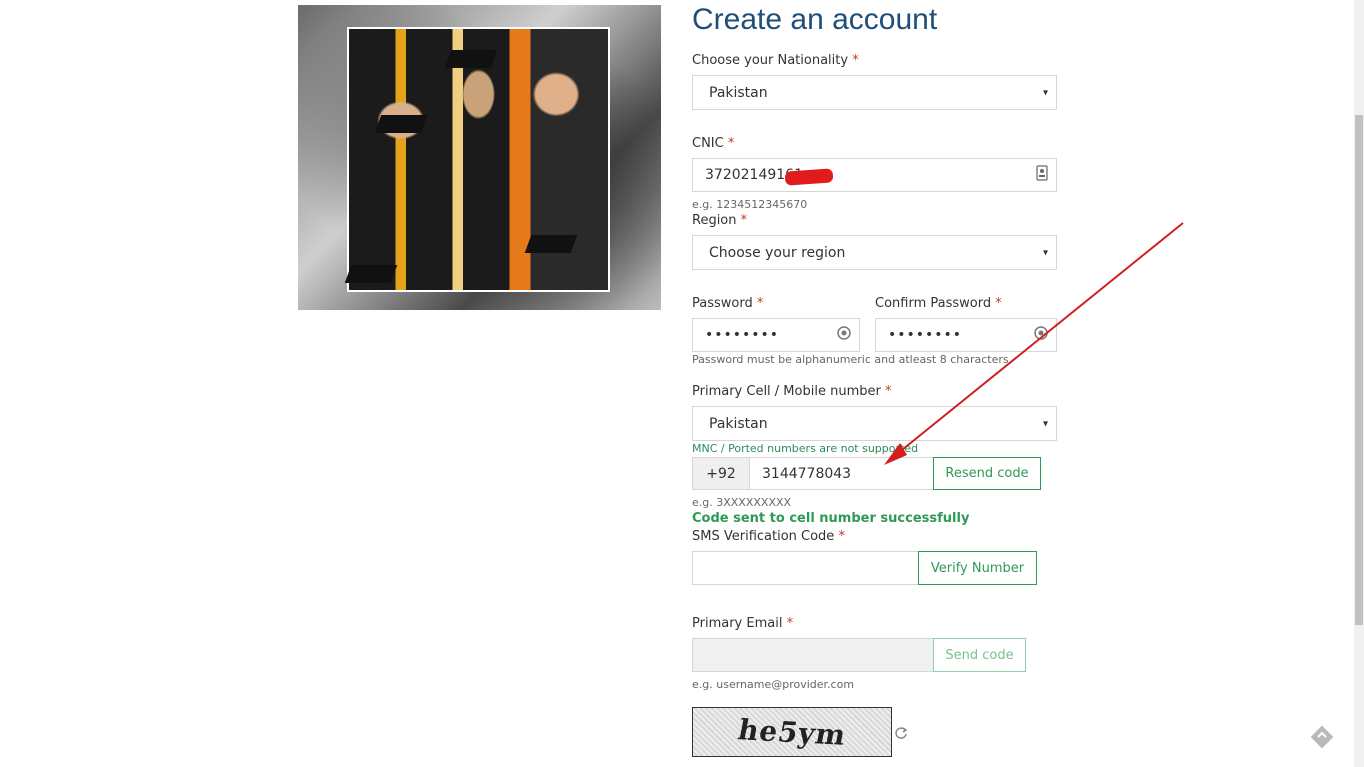 Image resolution: width=1364 pixels, height=767 pixels. Describe the element at coordinates (1359, 370) in the screenshot. I see `scrollbar-thumb` at that location.